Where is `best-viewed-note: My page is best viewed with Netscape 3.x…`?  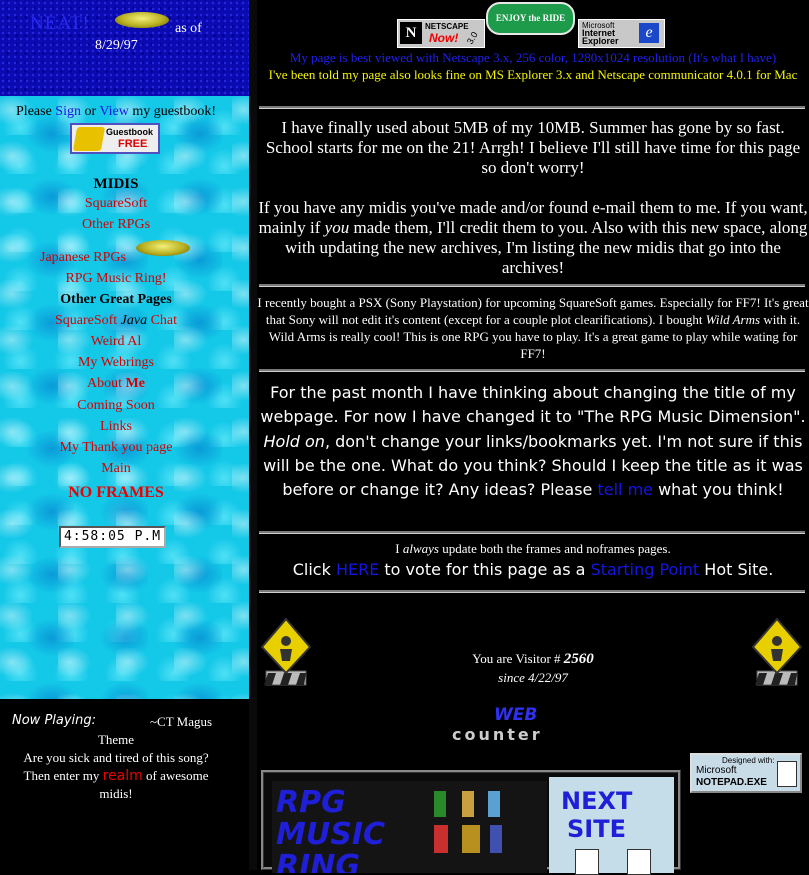
best-viewed-note: My page is best viewed with Netscape 3.x… is located at coordinates (533, 57).